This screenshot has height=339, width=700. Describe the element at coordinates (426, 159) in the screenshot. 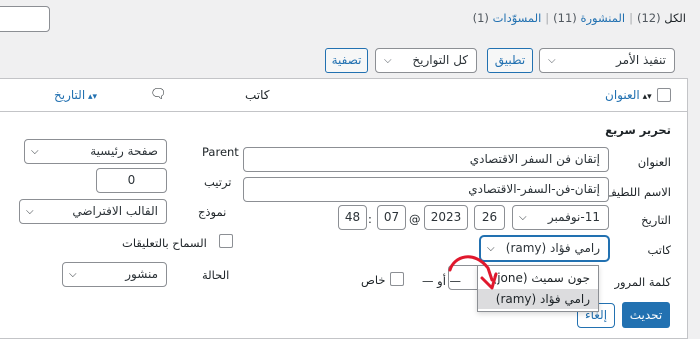

I see `title-input: إتقان فن السفر الاقتصادي` at that location.